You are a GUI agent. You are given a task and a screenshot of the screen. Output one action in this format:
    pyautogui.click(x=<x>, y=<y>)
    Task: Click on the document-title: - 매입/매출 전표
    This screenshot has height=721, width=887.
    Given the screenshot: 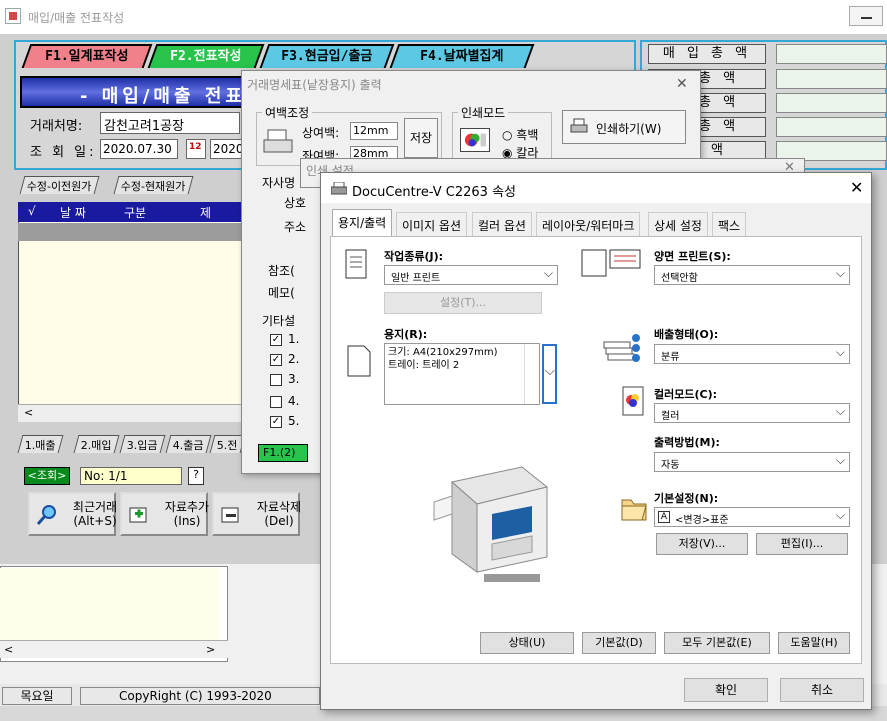 What is the action you would take?
    pyautogui.click(x=163, y=96)
    